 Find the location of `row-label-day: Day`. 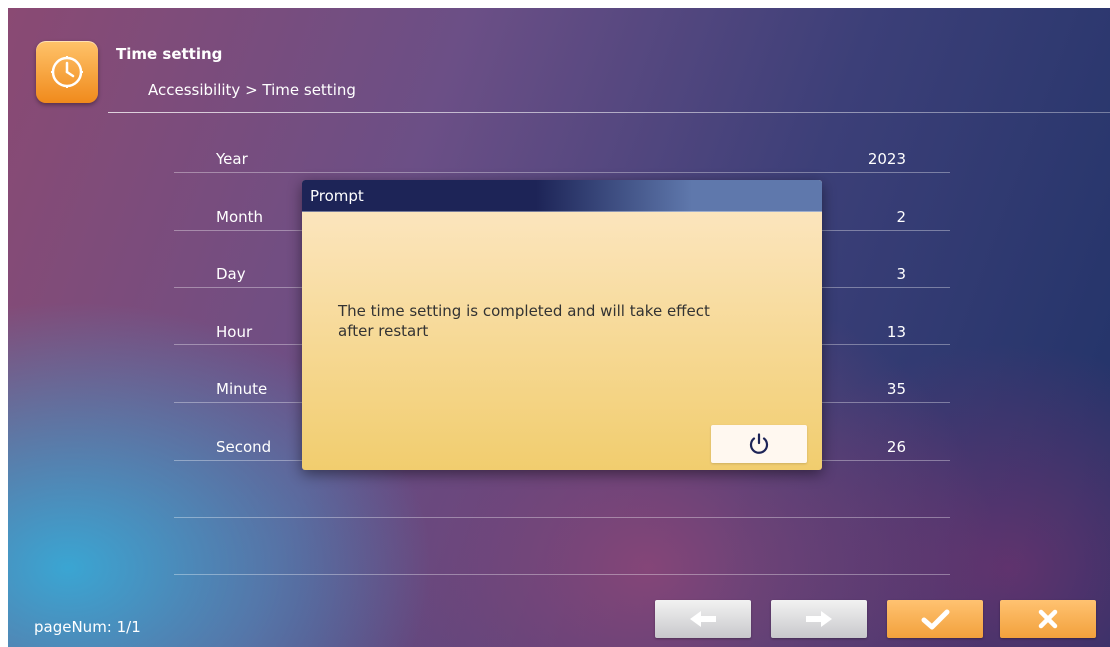

row-label-day: Day is located at coordinates (231, 274).